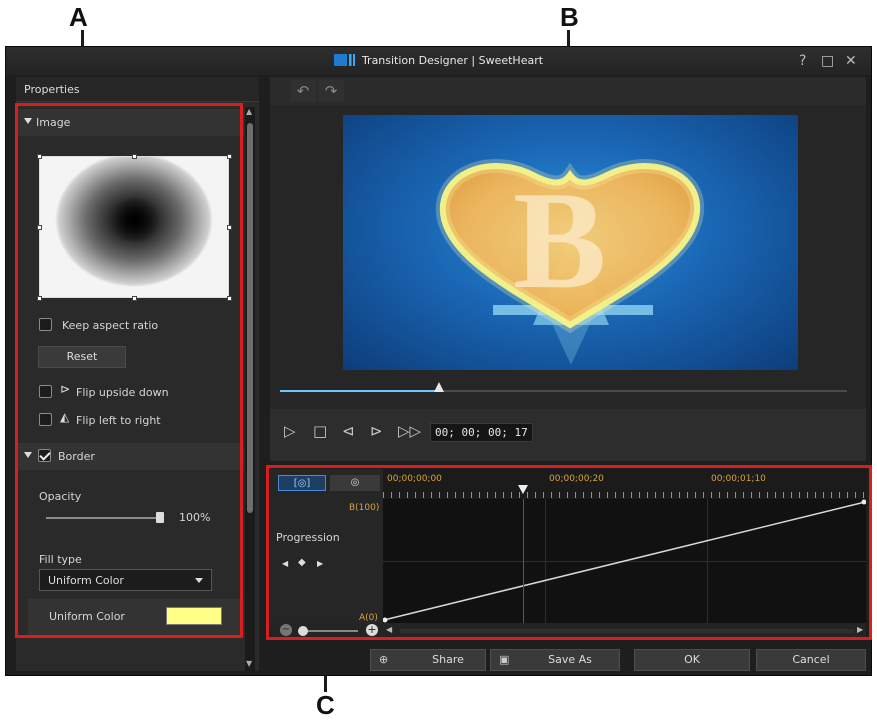  I want to click on ruler-ticks, so click(624, 495).